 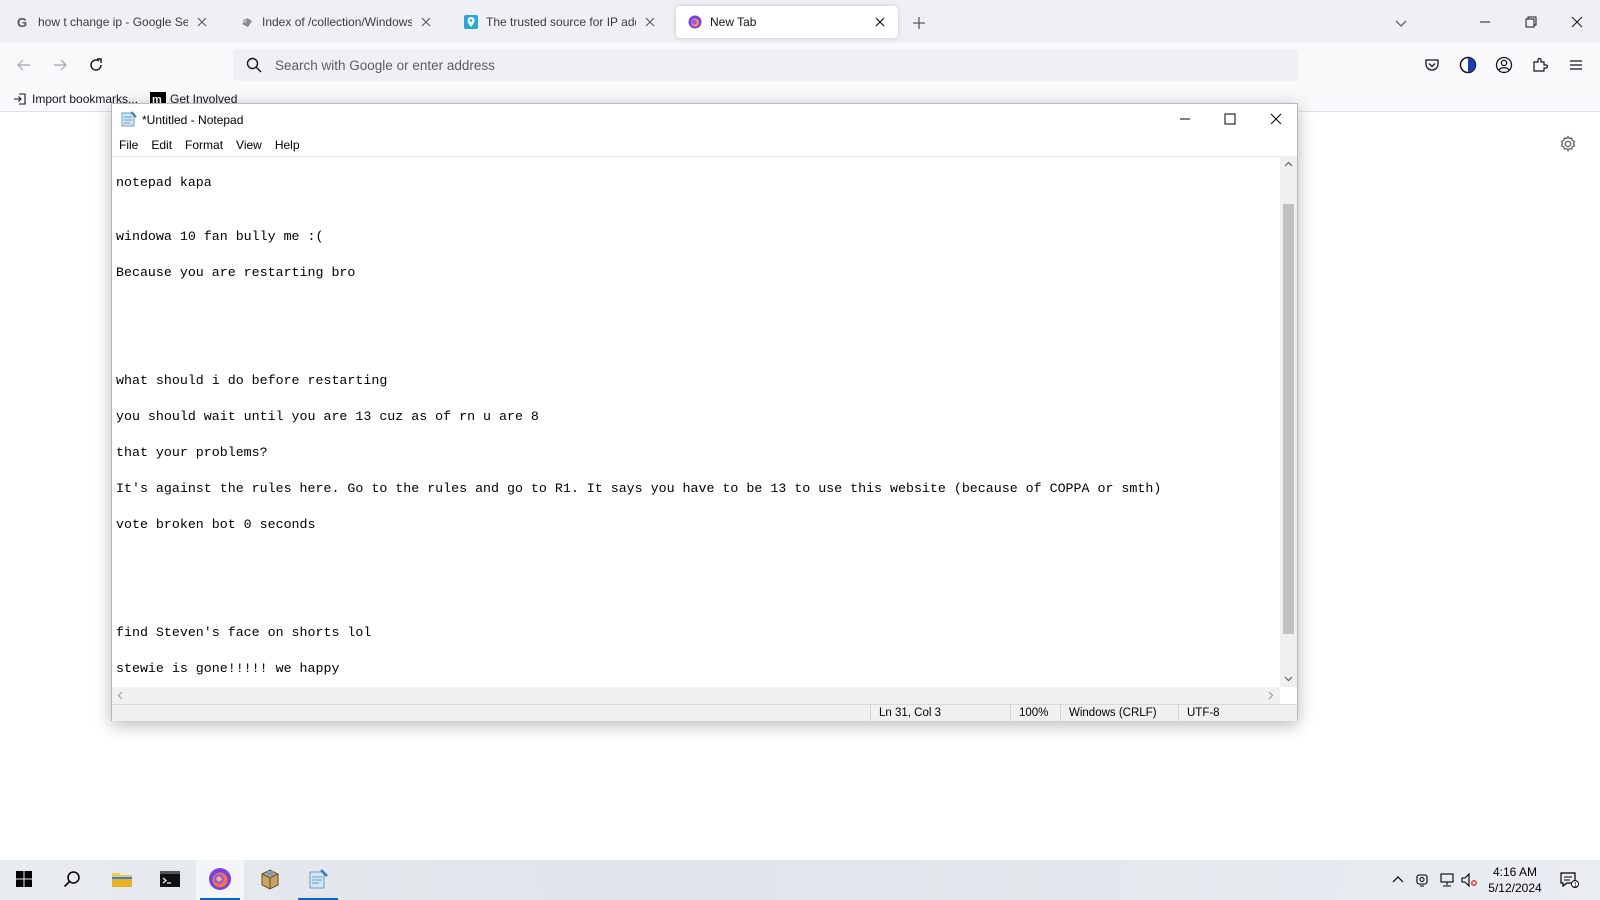 I want to click on terminal-icon, so click(x=170, y=880).